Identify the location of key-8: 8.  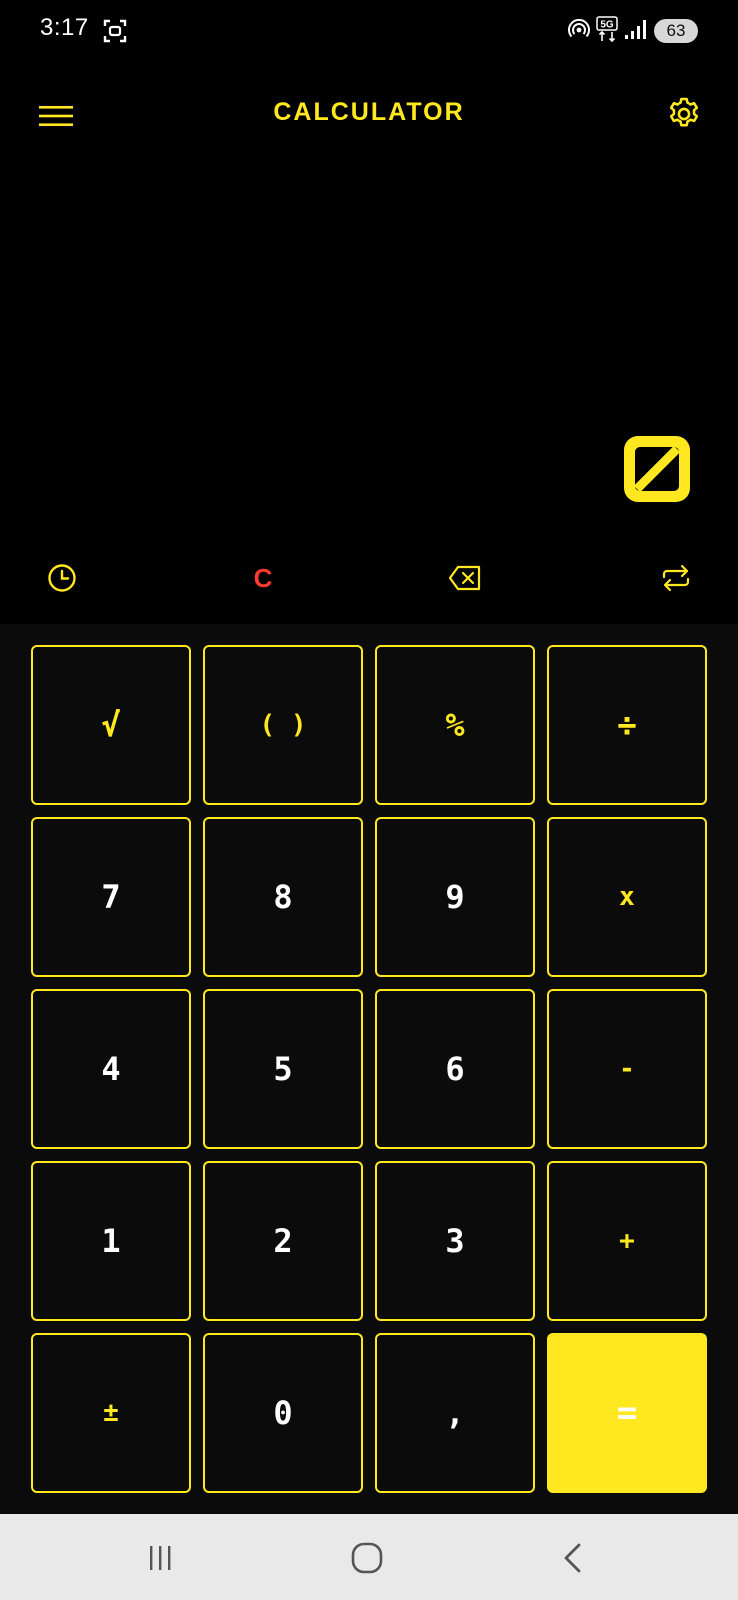
(283, 897).